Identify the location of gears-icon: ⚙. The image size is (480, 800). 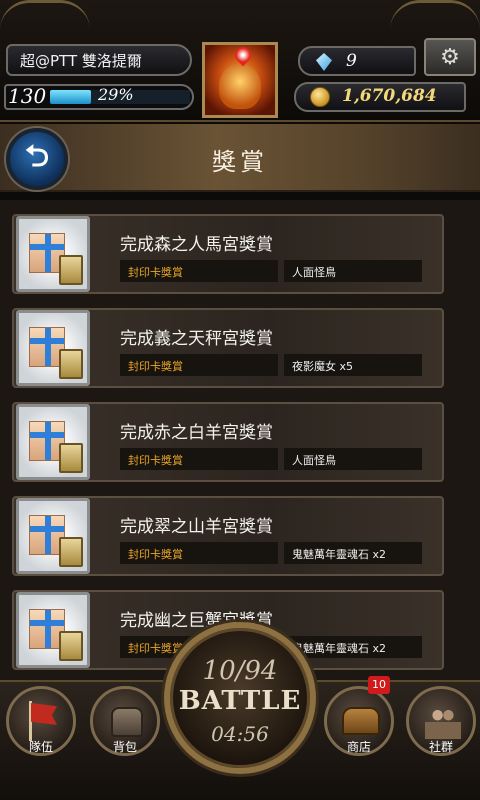
(450, 57).